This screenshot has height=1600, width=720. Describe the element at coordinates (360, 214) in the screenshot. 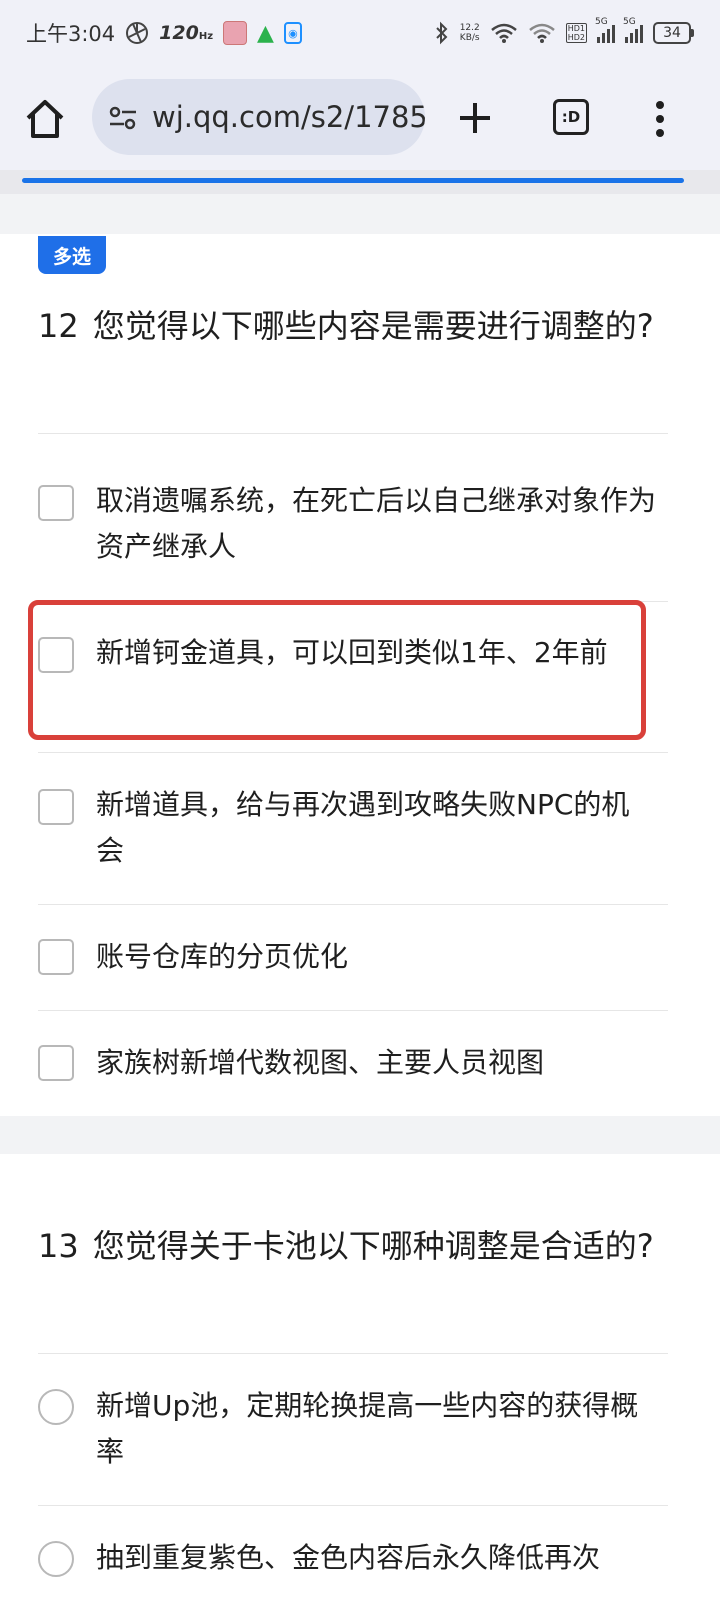

I see `section-gap-top` at that location.